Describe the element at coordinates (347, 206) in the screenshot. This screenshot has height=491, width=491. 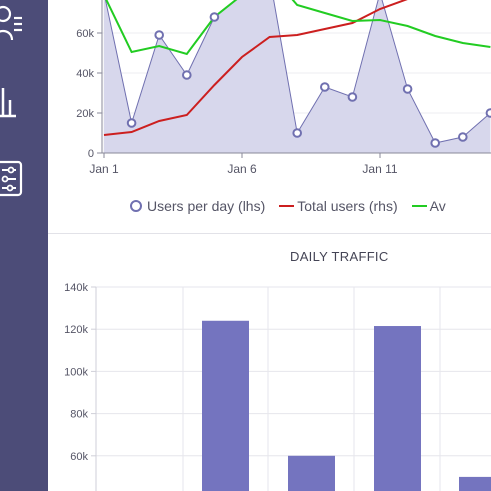
I see `legend-label-total-users: Total users (rhs)` at that location.